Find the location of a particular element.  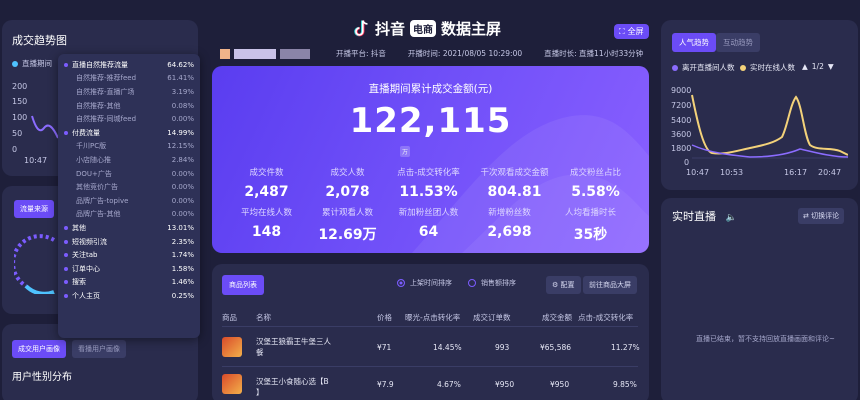

traffic-source-value: 13.01% is located at coordinates (180, 227).